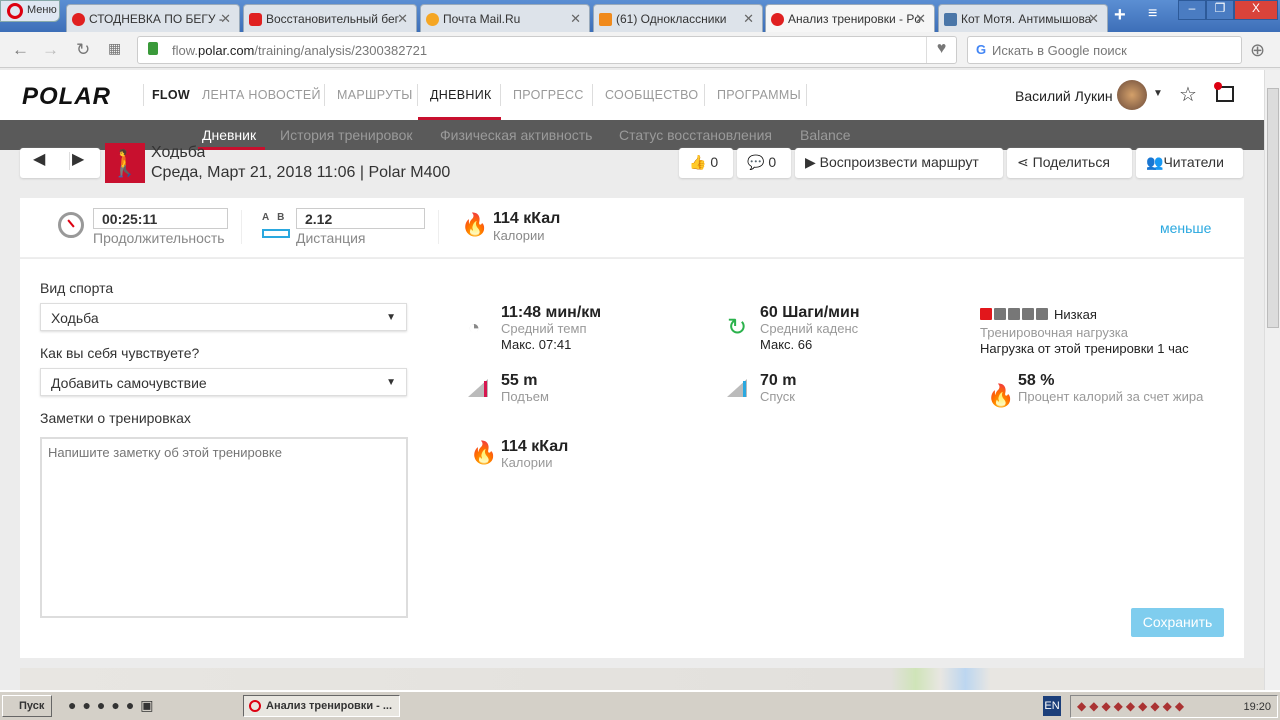 The height and width of the screenshot is (720, 1280). Describe the element at coordinates (1272, 380) in the screenshot. I see `page-scrollbar` at that location.